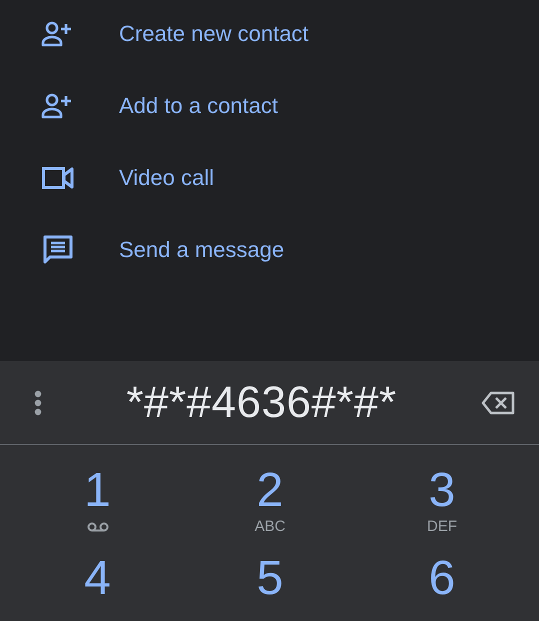 The width and height of the screenshot is (539, 621). I want to click on dialed-number: *#*#4636#*#*, so click(261, 403).